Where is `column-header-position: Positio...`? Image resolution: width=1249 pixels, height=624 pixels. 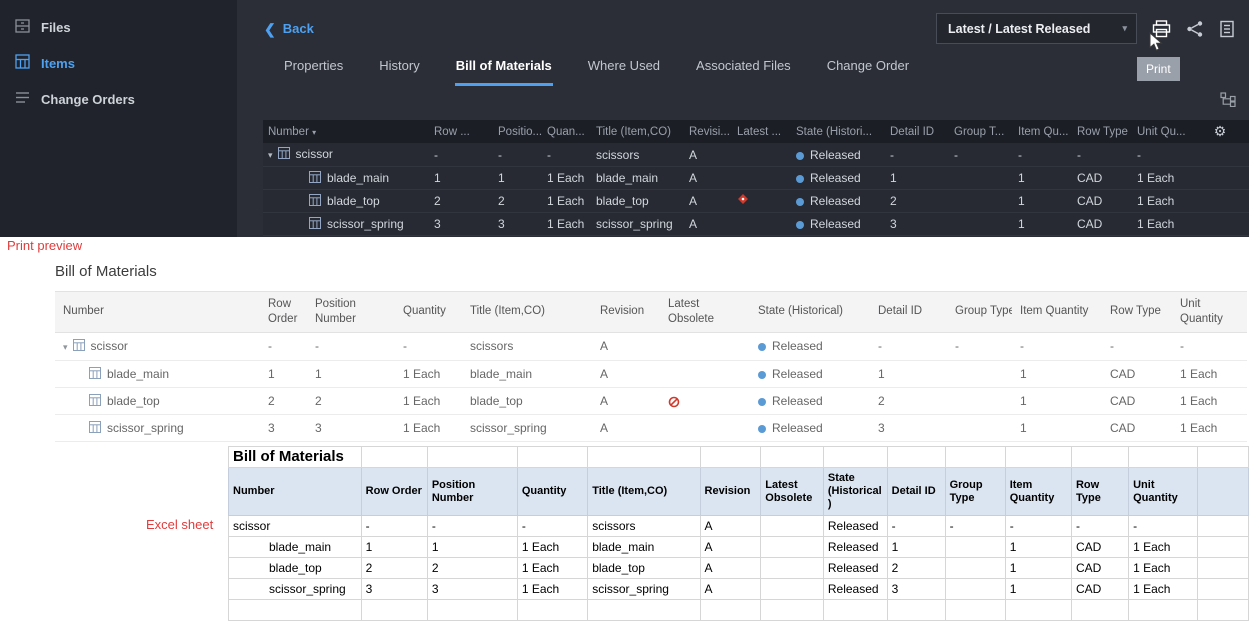
column-header-position: Positio... is located at coordinates (517, 131).